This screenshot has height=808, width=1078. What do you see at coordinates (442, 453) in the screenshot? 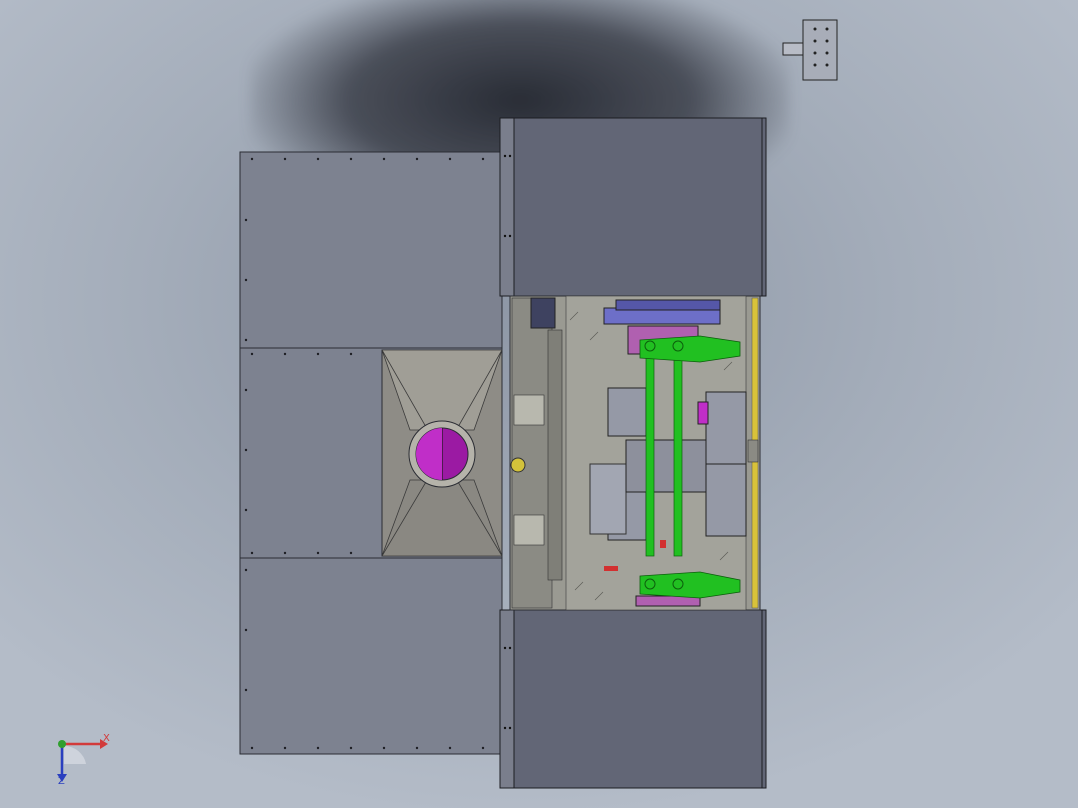
I see `hopper` at bounding box center [442, 453].